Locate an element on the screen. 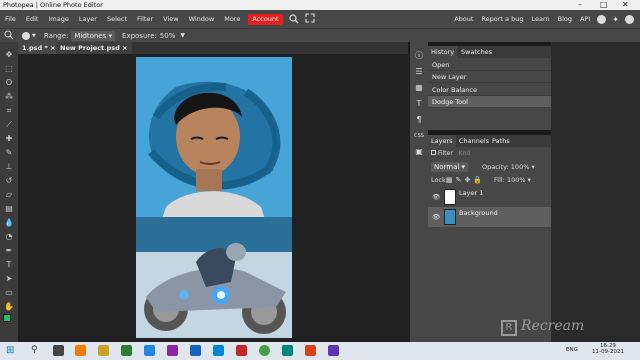  brush-settings-icon: ▦ is located at coordinates (419, 88).